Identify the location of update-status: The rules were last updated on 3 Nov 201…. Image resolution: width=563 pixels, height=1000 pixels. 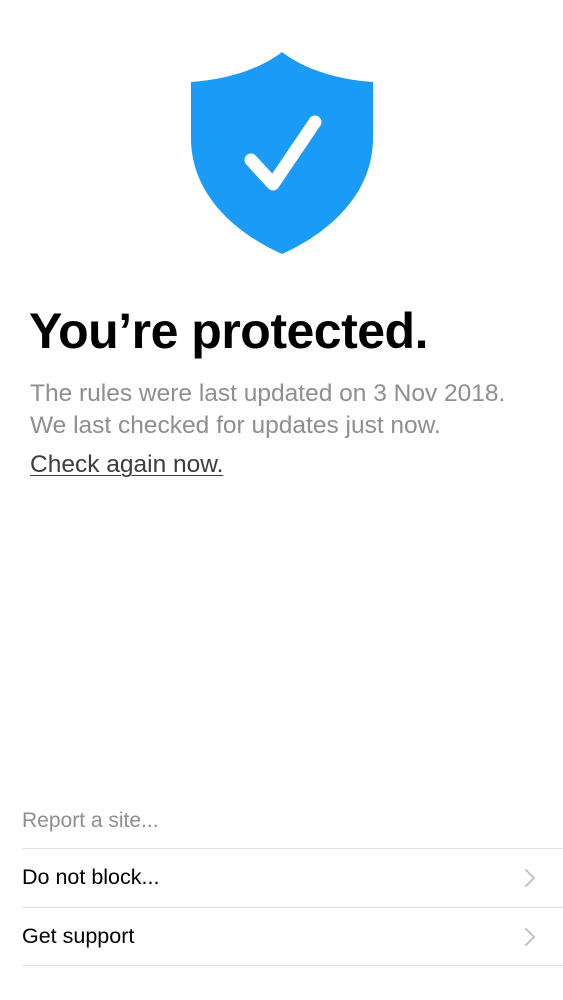
(290, 410).